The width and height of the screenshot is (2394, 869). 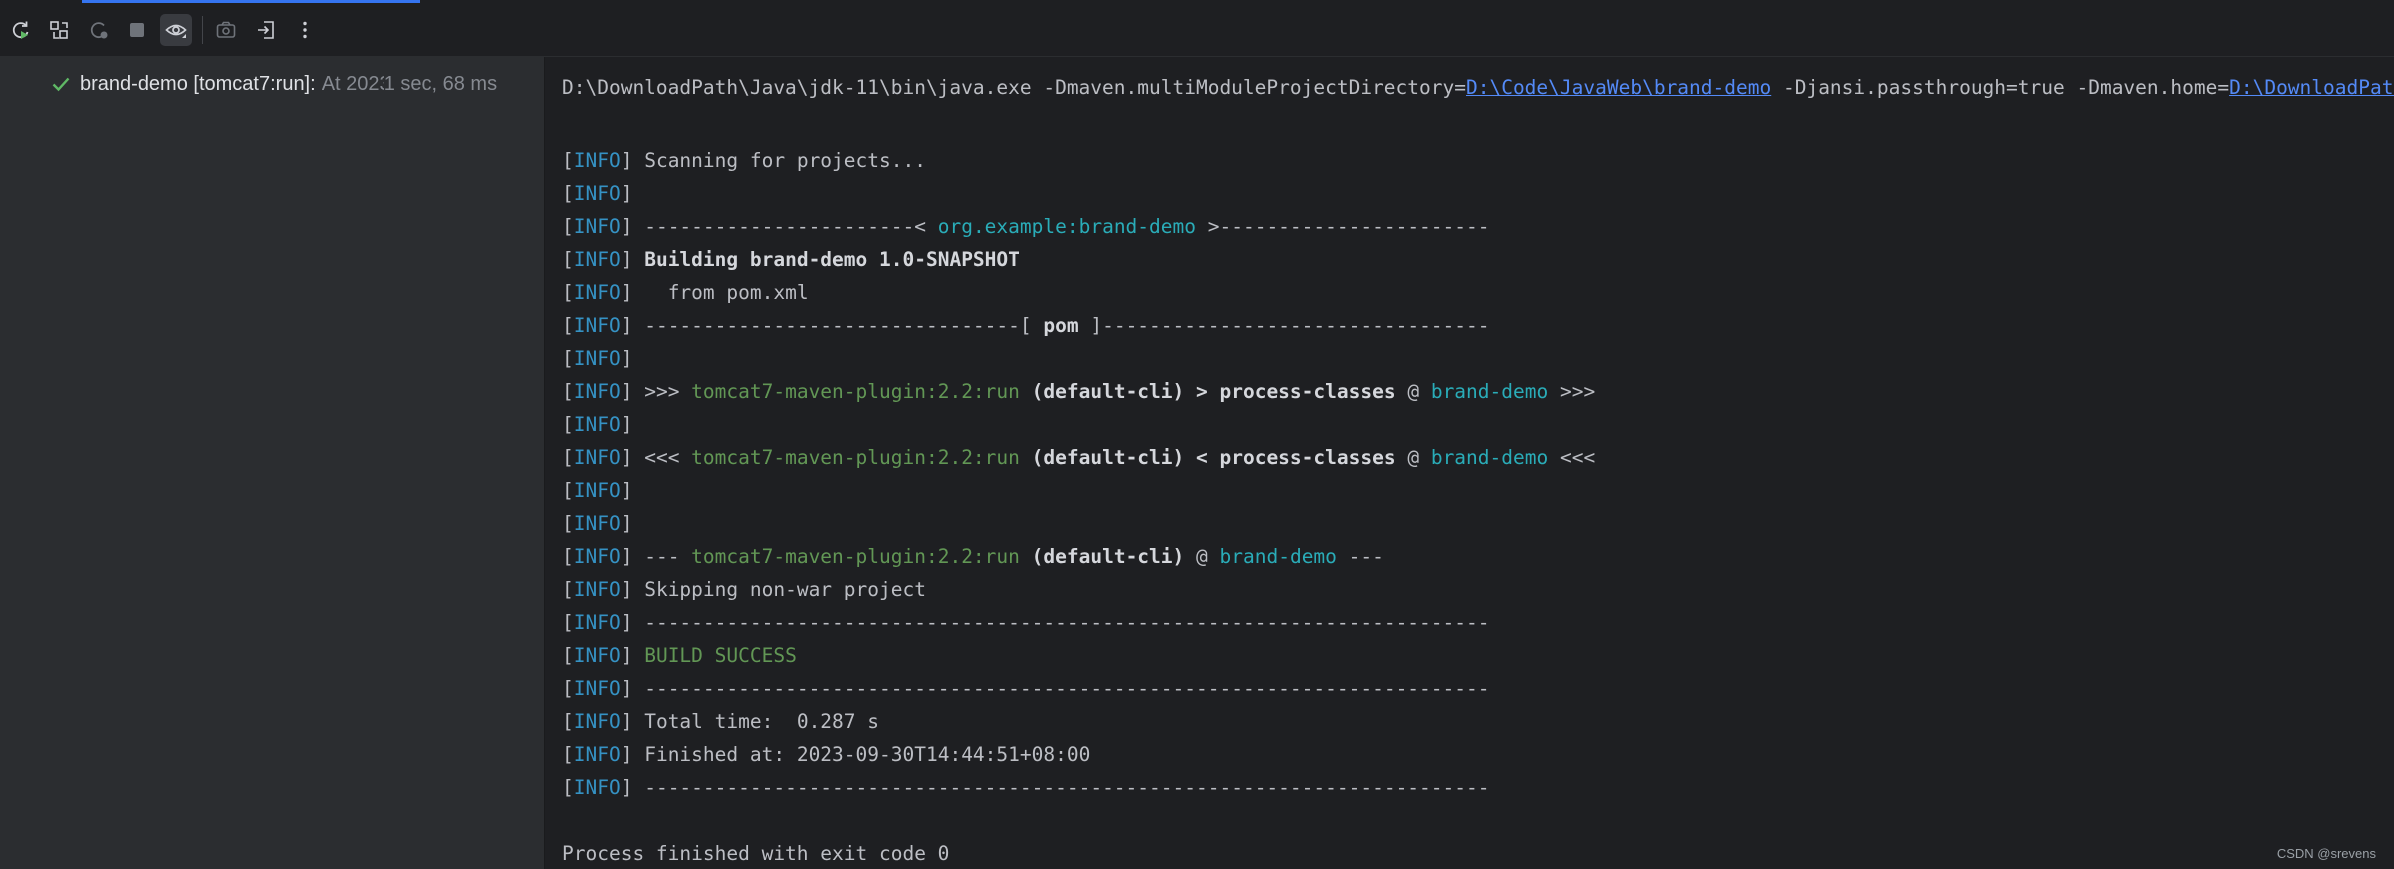 What do you see at coordinates (1061, 325) in the screenshot?
I see `packaging: pom` at bounding box center [1061, 325].